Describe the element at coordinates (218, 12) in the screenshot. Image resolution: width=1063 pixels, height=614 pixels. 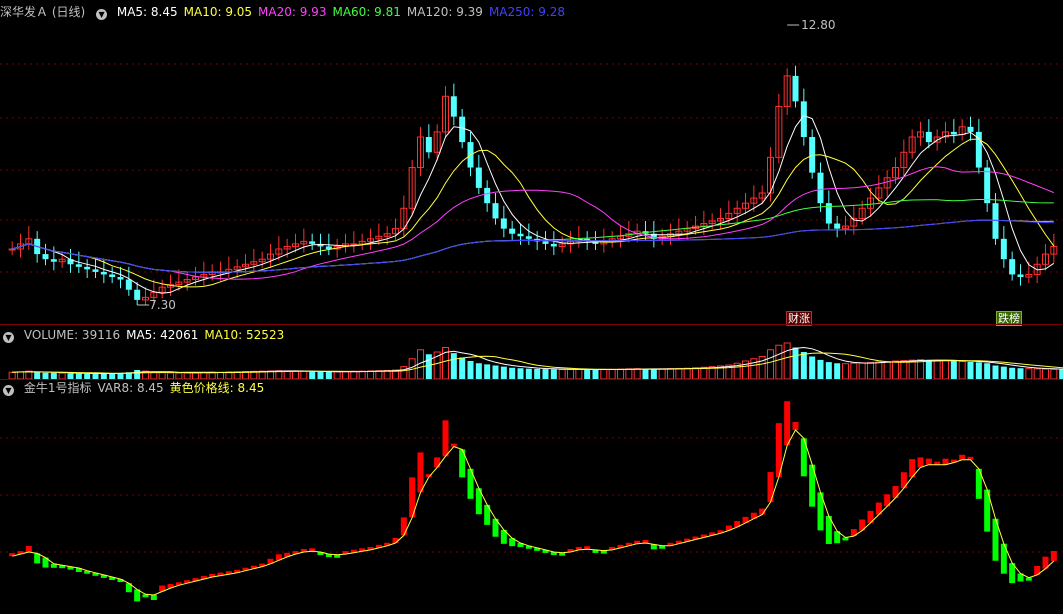
I see `ma-legend-item: MA10: 9.05` at that location.